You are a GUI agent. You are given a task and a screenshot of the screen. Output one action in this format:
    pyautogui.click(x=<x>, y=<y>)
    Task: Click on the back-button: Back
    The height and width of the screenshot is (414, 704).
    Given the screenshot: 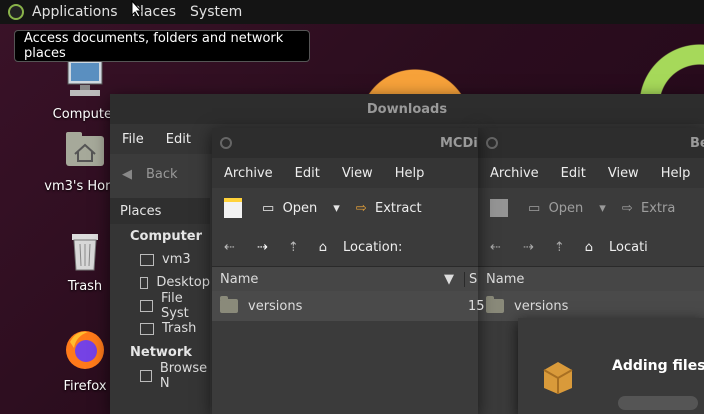 What is the action you would take?
    pyautogui.click(x=162, y=174)
    